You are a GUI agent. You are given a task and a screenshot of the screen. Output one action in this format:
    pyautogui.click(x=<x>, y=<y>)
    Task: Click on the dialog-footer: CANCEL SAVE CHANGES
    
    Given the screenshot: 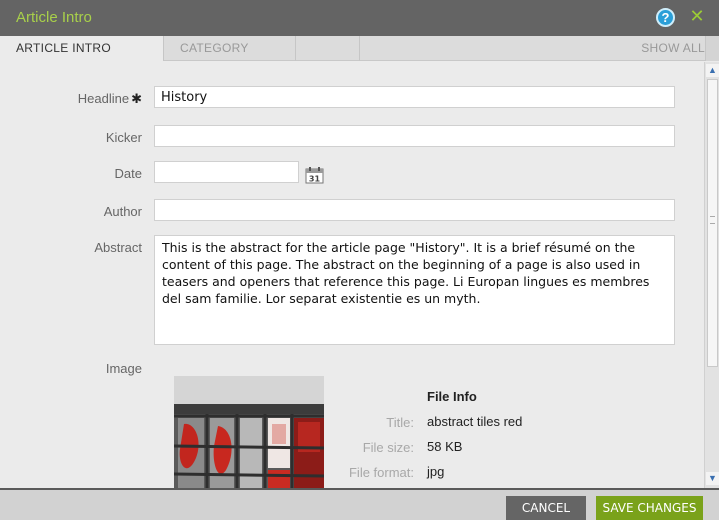 What is the action you would take?
    pyautogui.click(x=359, y=504)
    